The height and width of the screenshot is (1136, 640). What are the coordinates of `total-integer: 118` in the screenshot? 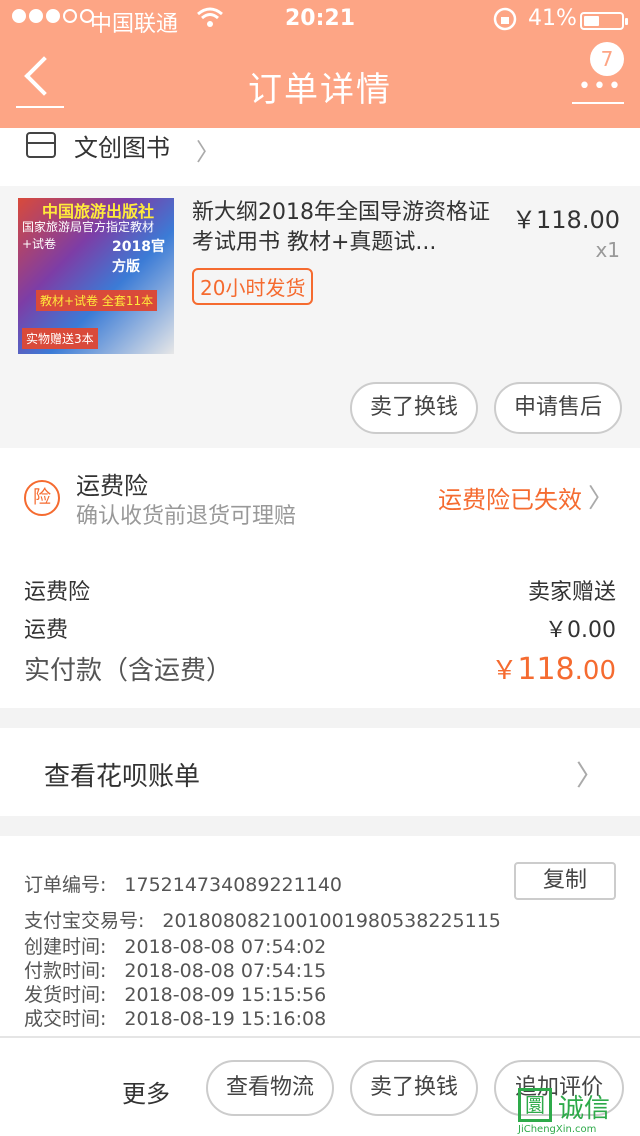 It's located at (546, 669).